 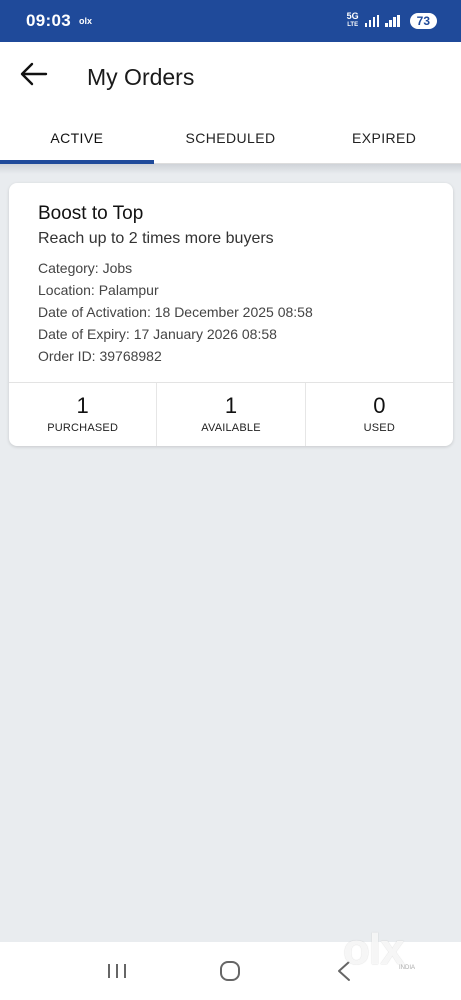 I want to click on status-time: 09:03, so click(x=48, y=20).